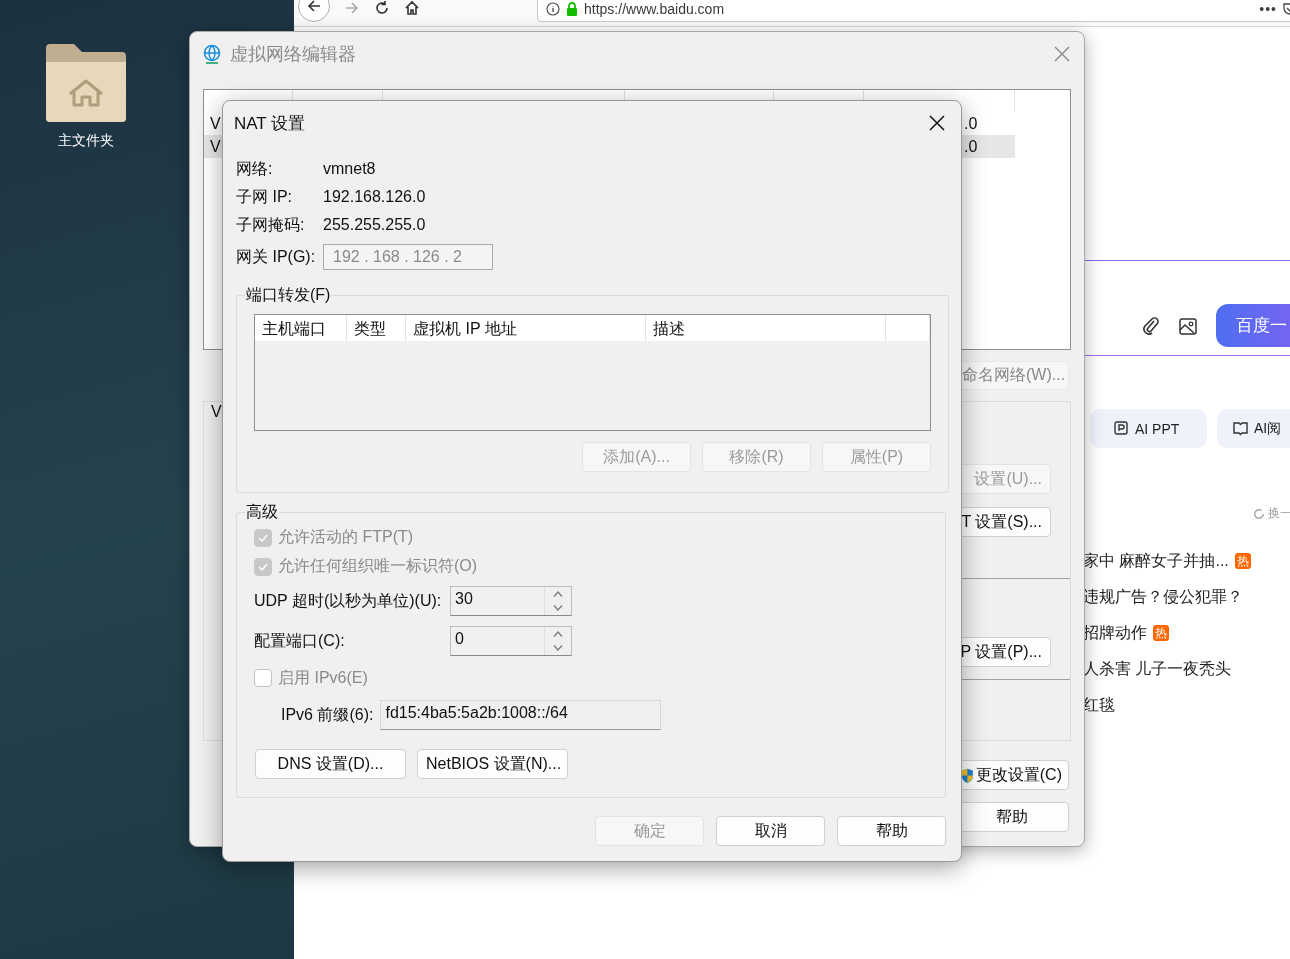  What do you see at coordinates (262, 512) in the screenshot?
I see `group-label: 高级` at bounding box center [262, 512].